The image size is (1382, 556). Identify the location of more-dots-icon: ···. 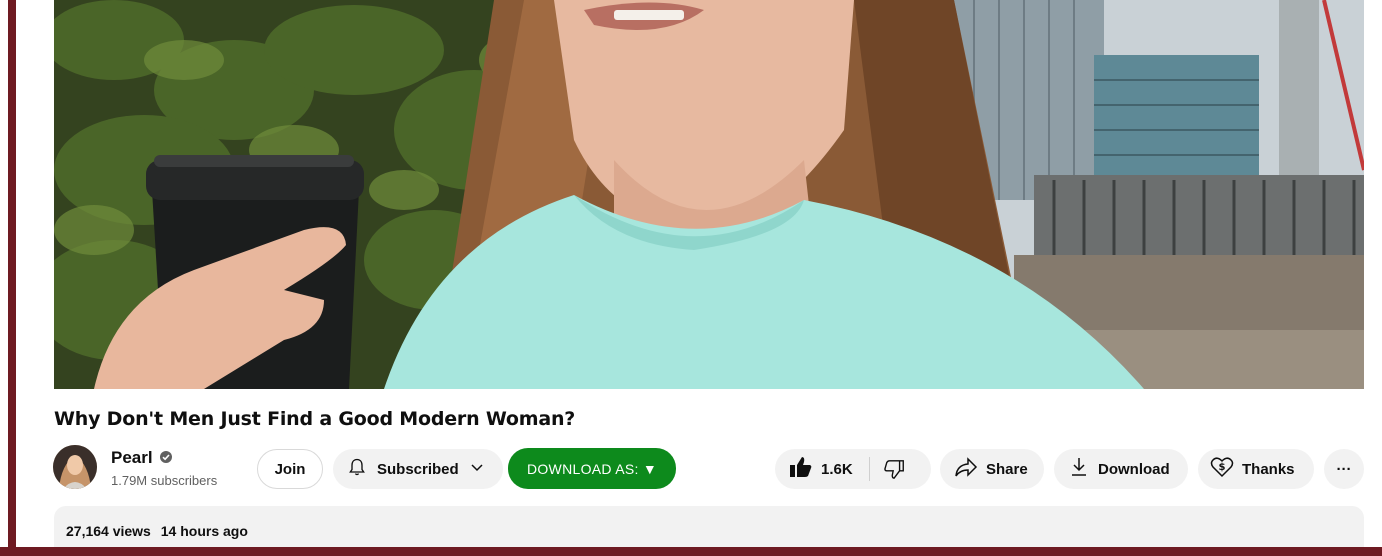
(1344, 469).